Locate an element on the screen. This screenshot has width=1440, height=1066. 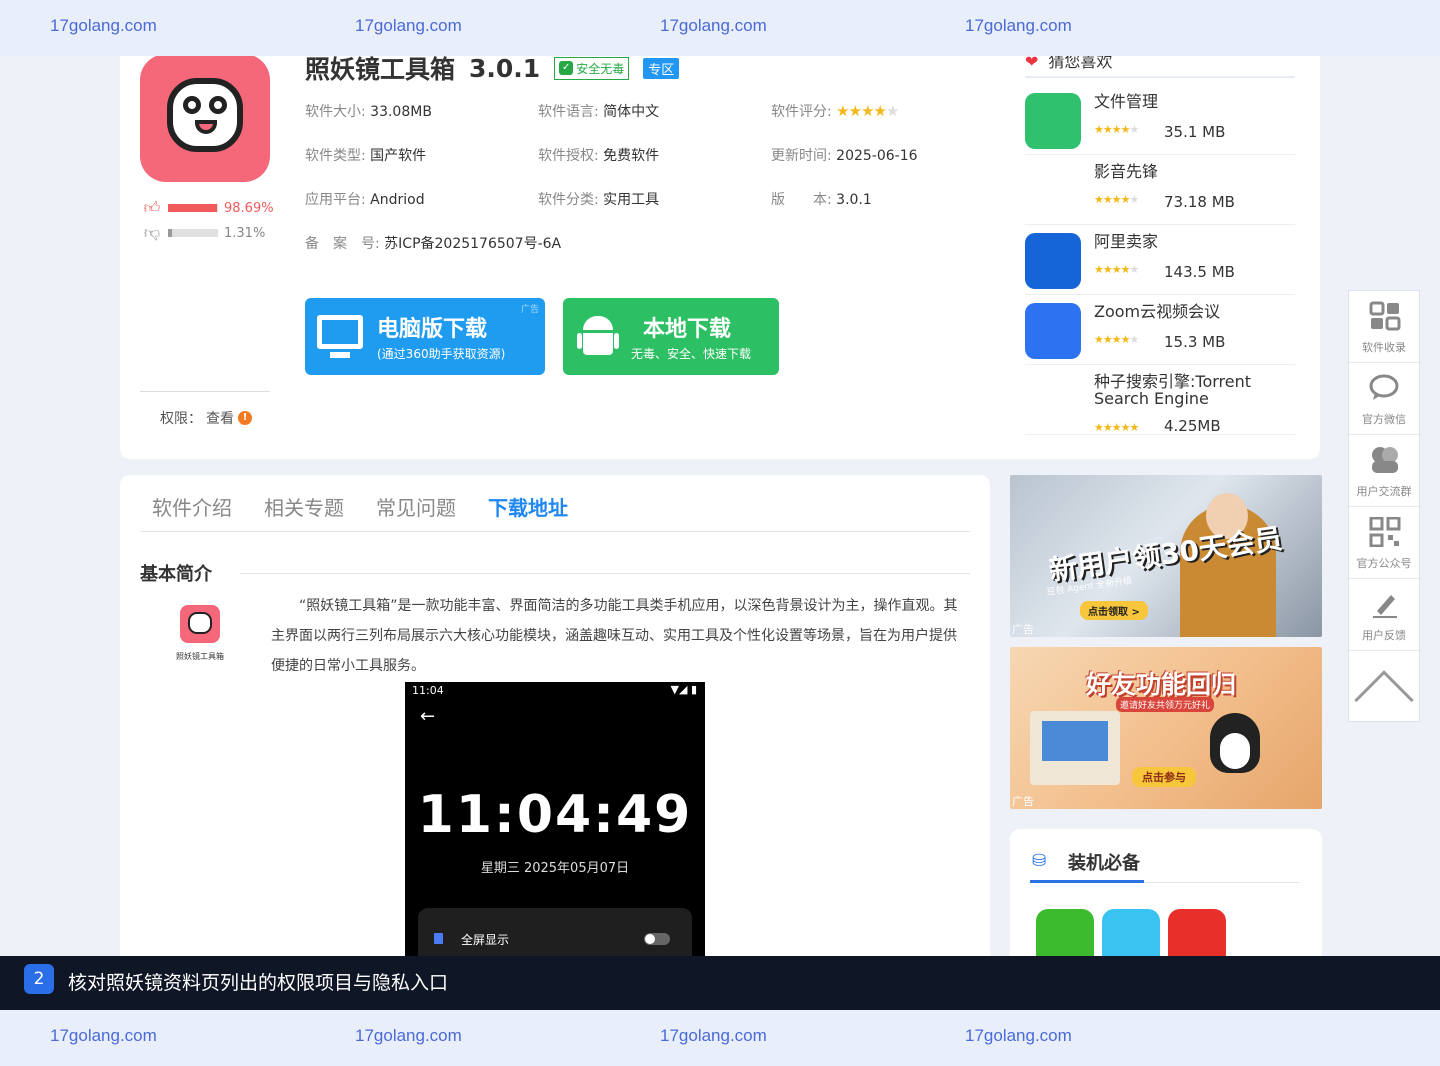
guess-item: 影音先锋 ★★★★★ 73.18 MB is located at coordinates (1160, 190).